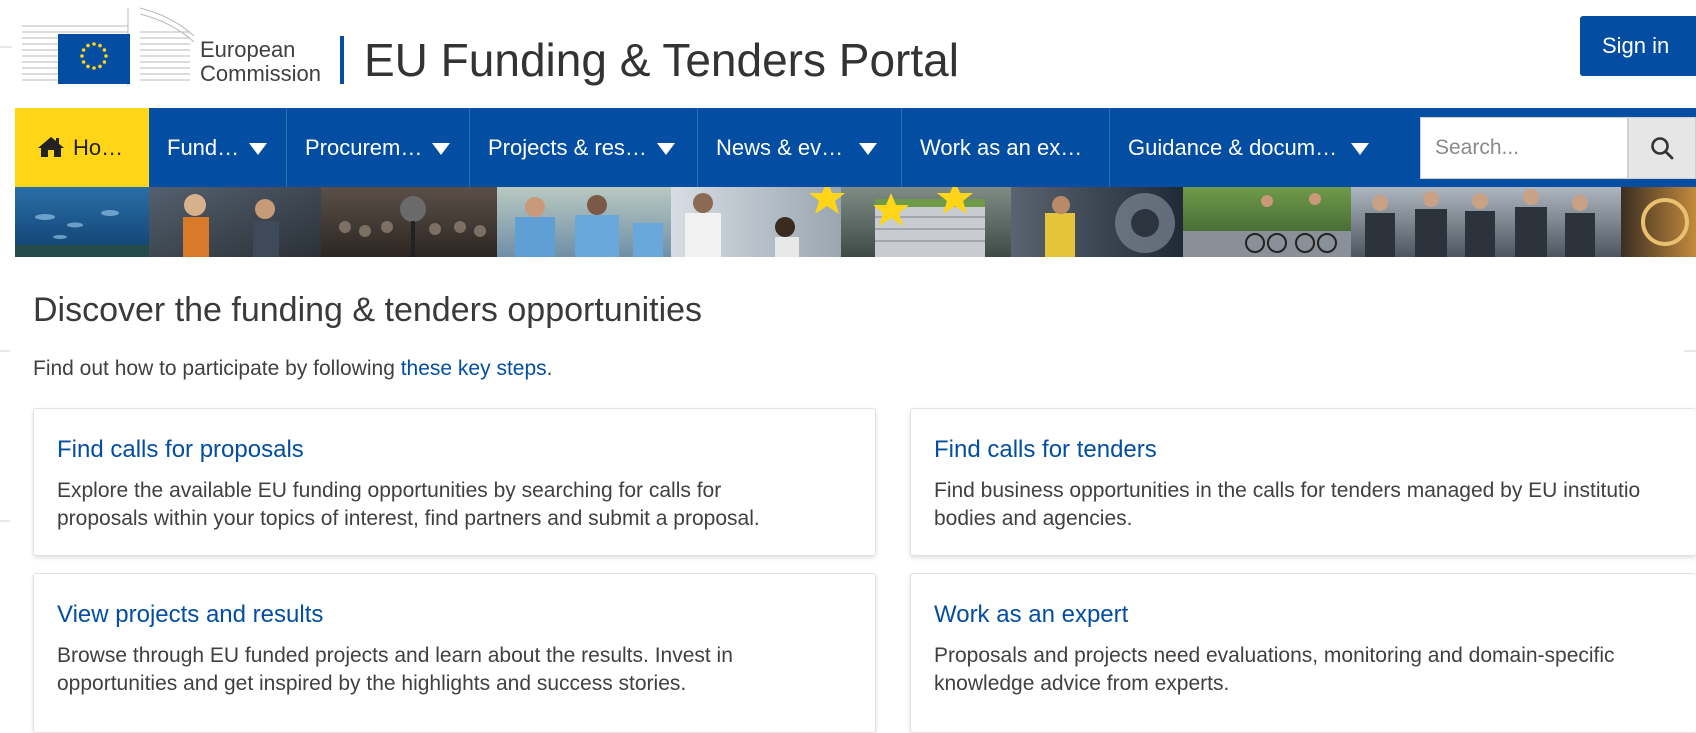  I want to click on portal-title: EU Funding & Tenders Portal, so click(661, 60).